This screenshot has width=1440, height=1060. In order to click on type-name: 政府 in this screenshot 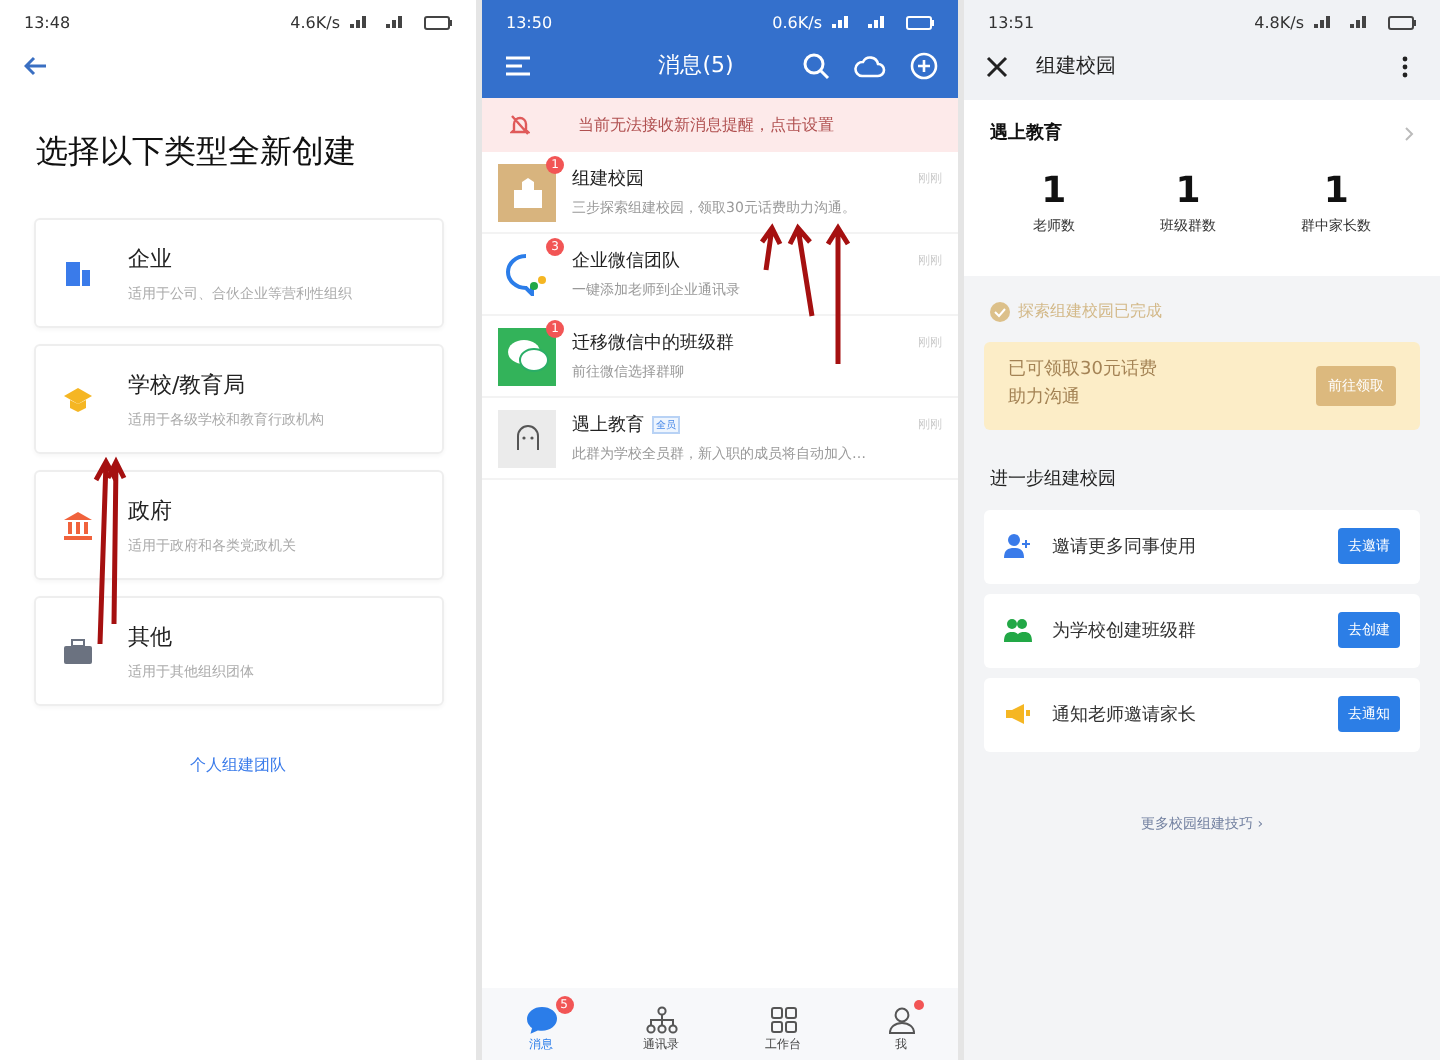, I will do `click(151, 510)`.